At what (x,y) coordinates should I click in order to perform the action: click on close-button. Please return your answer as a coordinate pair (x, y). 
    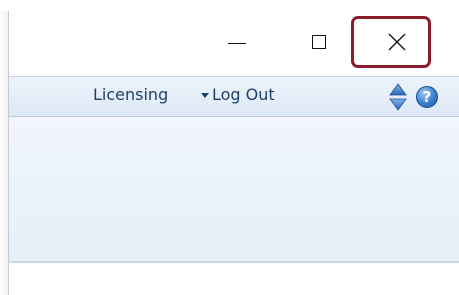
    Looking at the image, I should click on (397, 42).